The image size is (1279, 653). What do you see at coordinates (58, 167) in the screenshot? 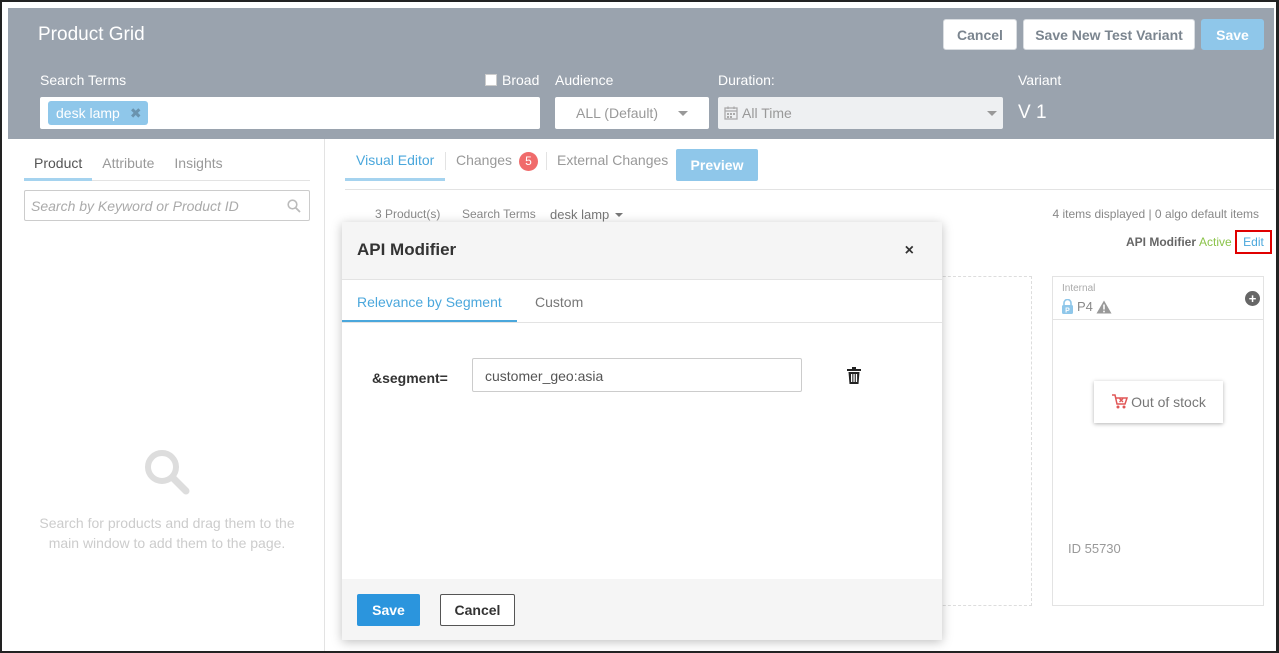
I see `tab-product: Product` at bounding box center [58, 167].